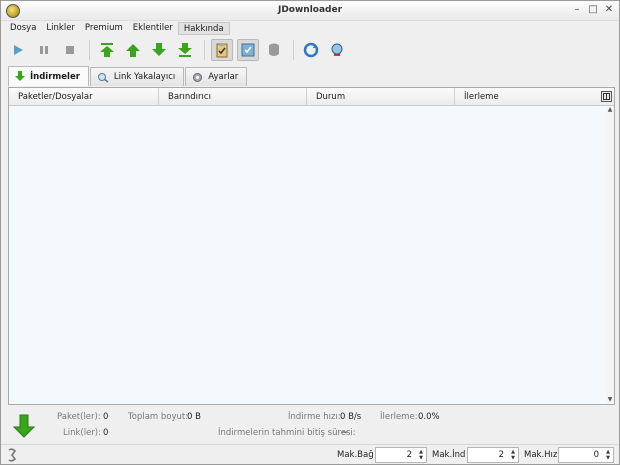  Describe the element at coordinates (153, 28) in the screenshot. I see `menu-eklentiler: Eklentiler` at that location.